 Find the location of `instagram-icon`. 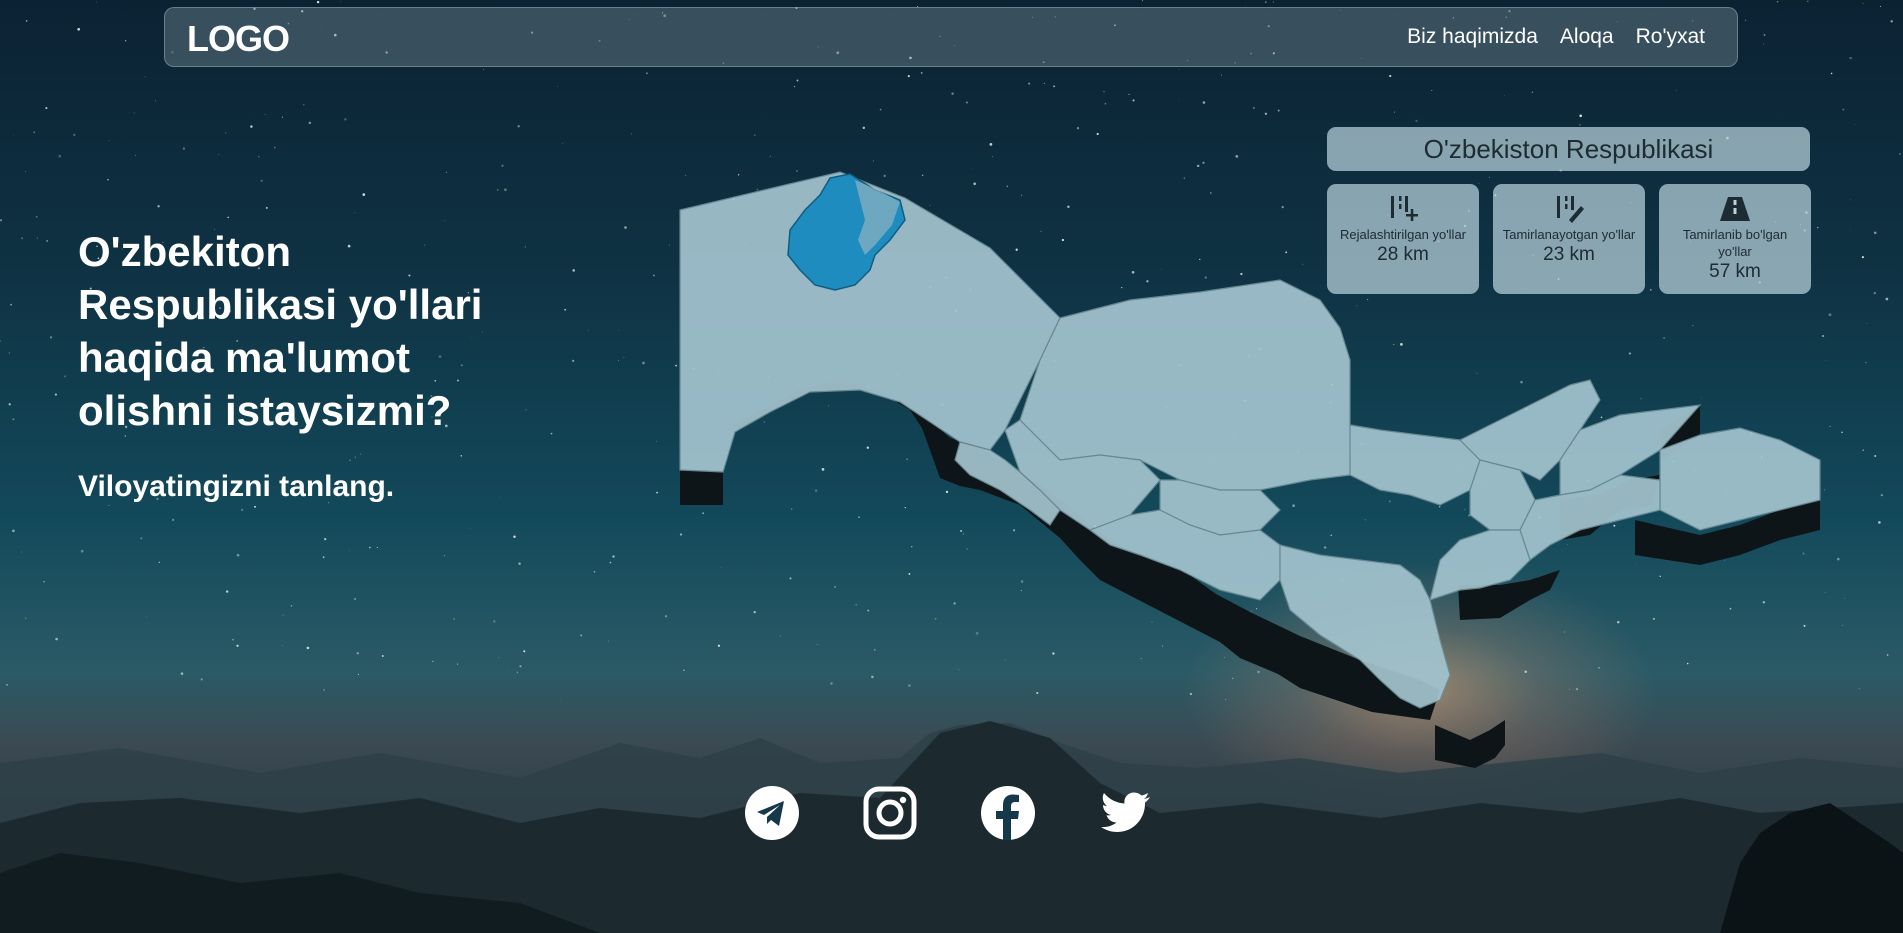

instagram-icon is located at coordinates (890, 813).